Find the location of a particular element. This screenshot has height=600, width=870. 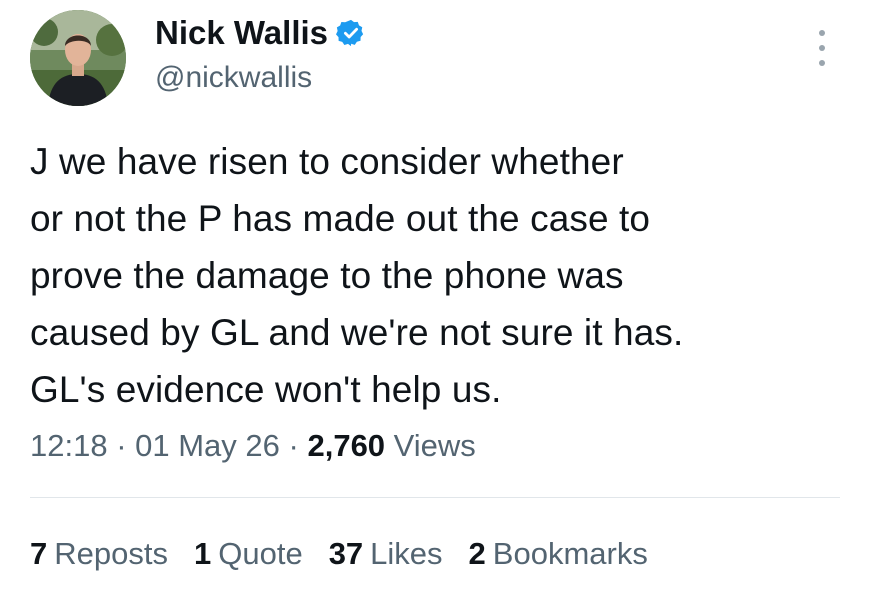

likes-label: Likes is located at coordinates (406, 553).